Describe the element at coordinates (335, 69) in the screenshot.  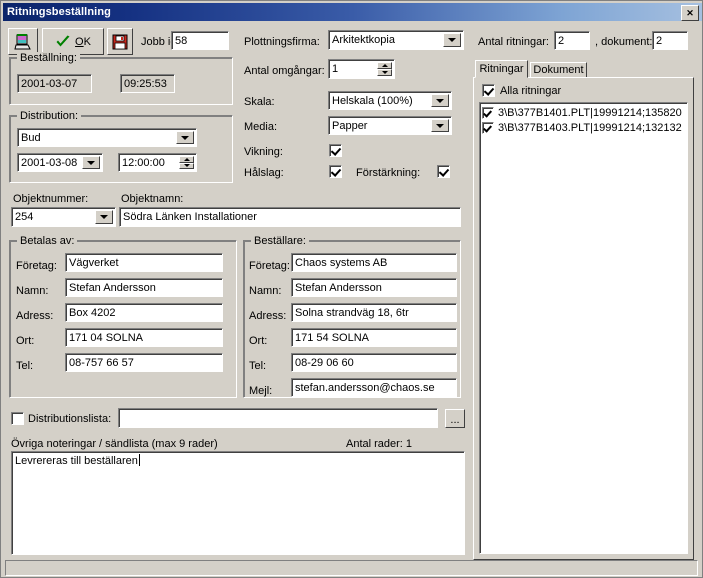
I see `antal-omgangar-value: 1` at that location.